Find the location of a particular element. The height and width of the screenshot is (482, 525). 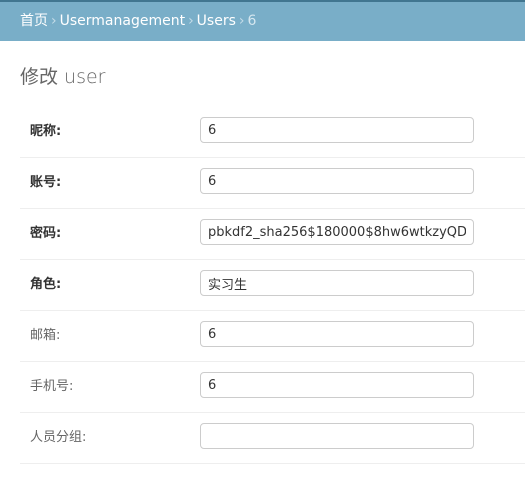

breadcrumb: 首页 › Usermanagement › Users › 6 is located at coordinates (262, 20).